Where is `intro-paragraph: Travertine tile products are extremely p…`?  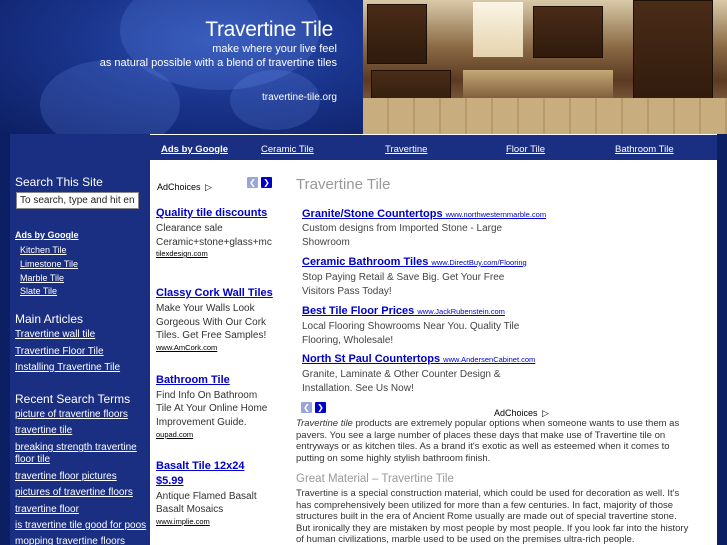
intro-paragraph: Travertine tile products are extremely p… is located at coordinates (488, 441).